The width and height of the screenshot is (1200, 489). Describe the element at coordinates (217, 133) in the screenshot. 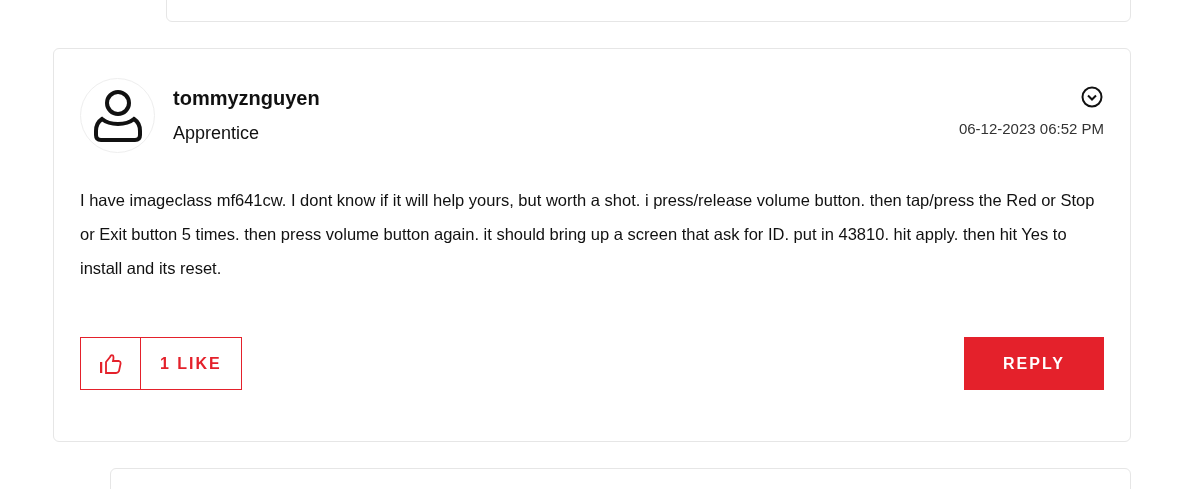

I see `author-rank: Apprentice` at that location.